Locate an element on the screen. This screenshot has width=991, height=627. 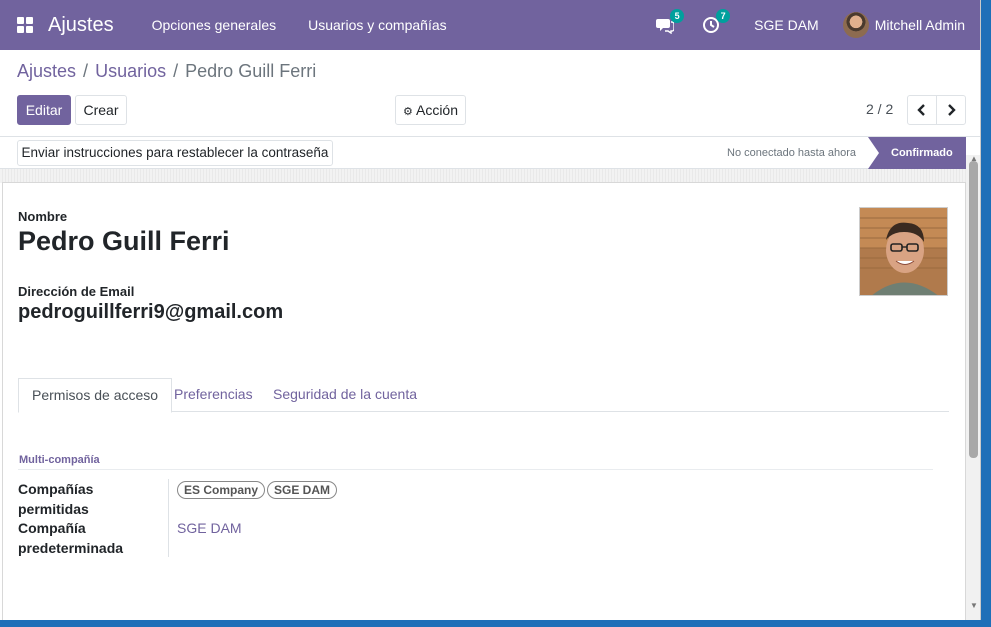
user-avatar is located at coordinates (855, 25).